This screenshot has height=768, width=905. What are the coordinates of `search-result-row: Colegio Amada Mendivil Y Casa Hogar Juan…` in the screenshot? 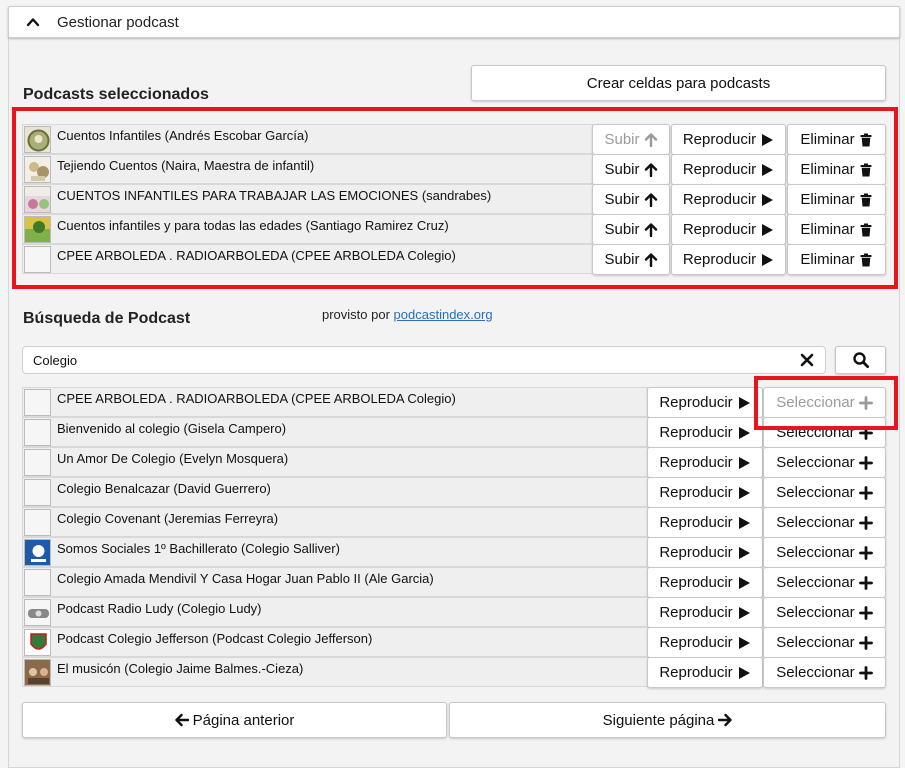 It's located at (335, 582).